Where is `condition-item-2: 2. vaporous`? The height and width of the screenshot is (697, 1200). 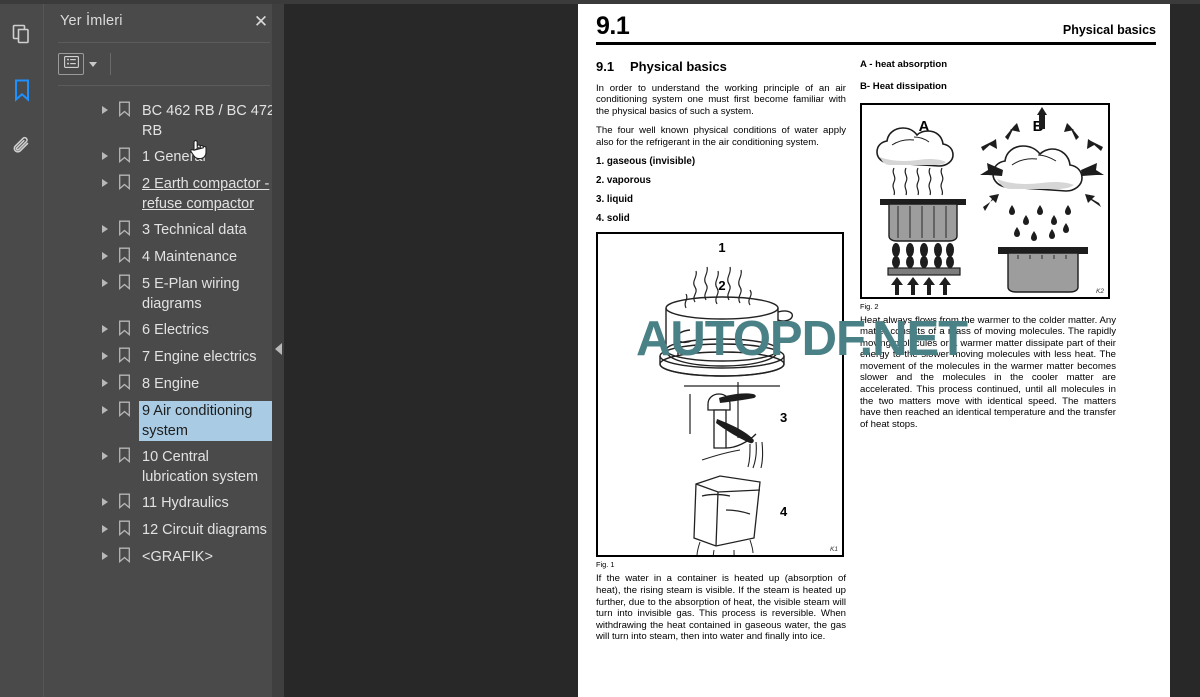
condition-item-2: 2. vaporous is located at coordinates (623, 181).